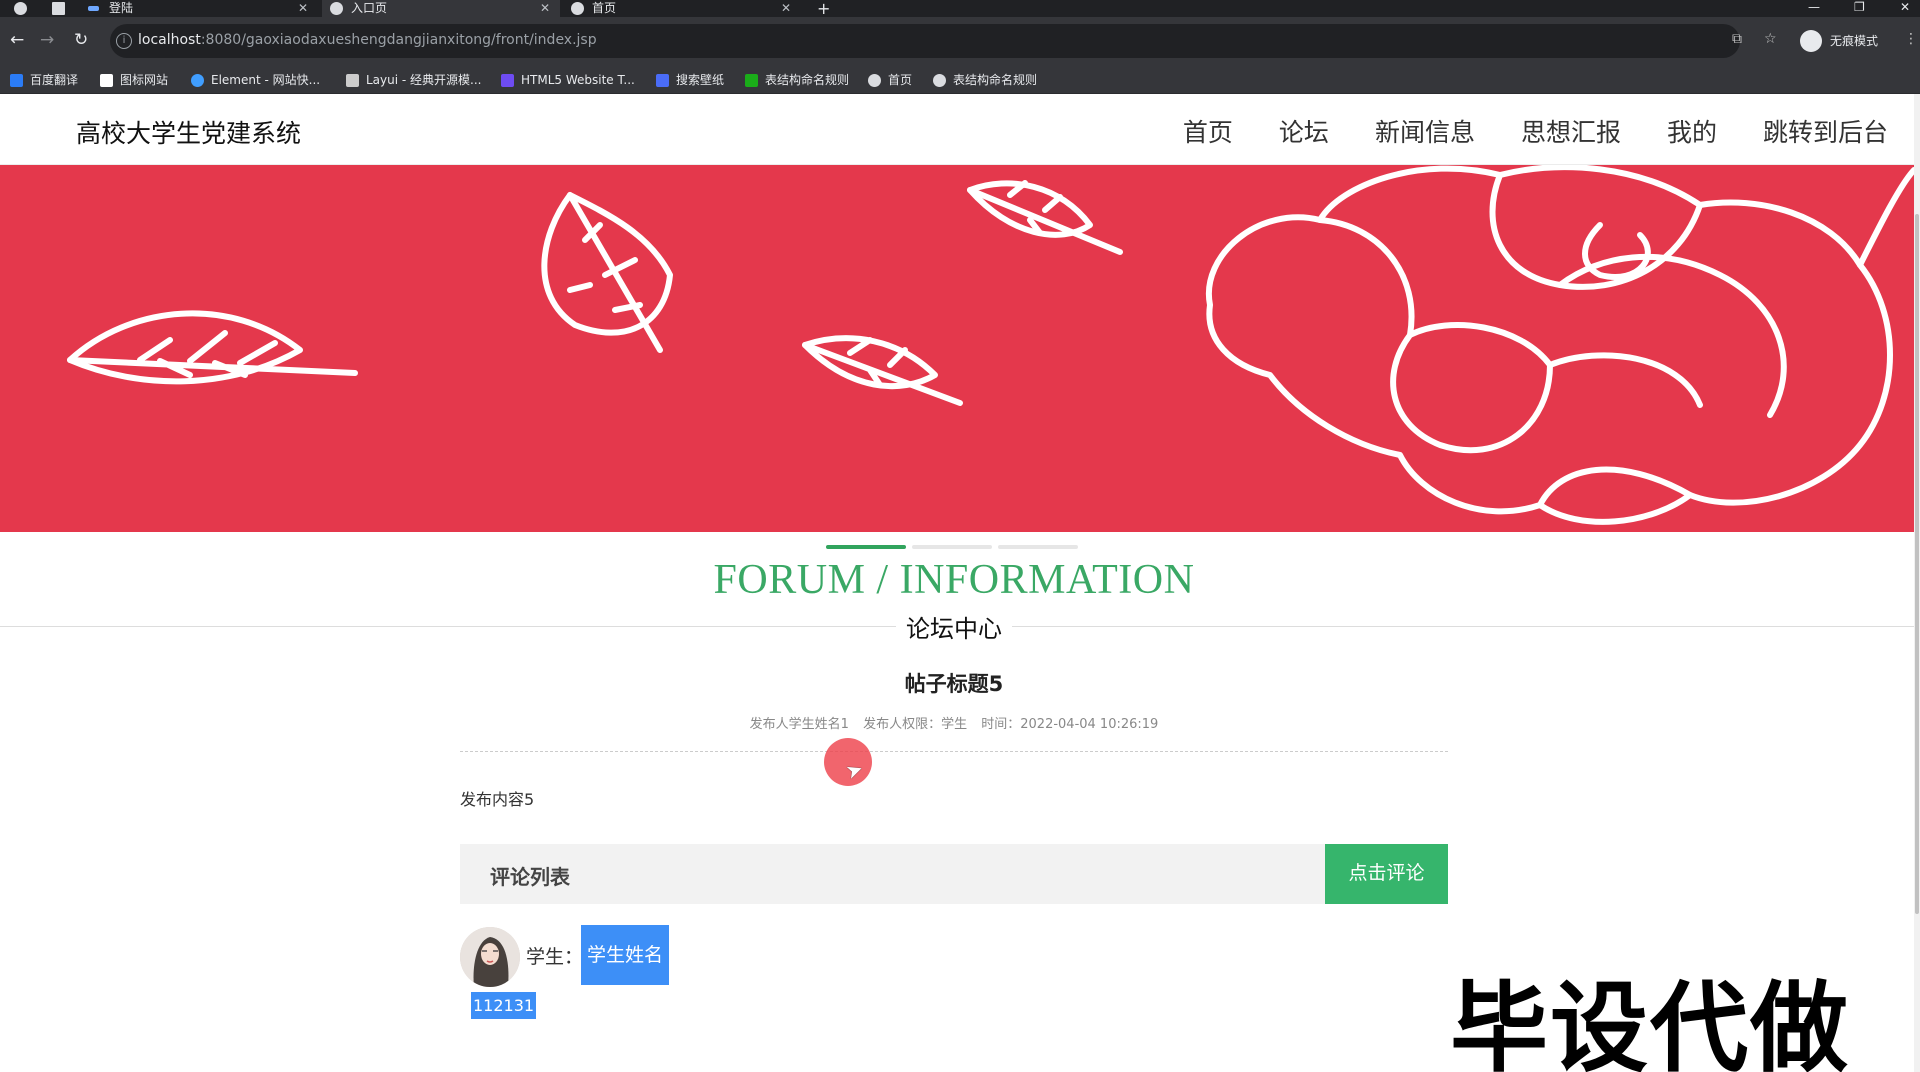 This screenshot has width=1920, height=1072. What do you see at coordinates (1070, 724) in the screenshot?
I see `post-time: 时间：2022-04-04 10:26:19` at bounding box center [1070, 724].